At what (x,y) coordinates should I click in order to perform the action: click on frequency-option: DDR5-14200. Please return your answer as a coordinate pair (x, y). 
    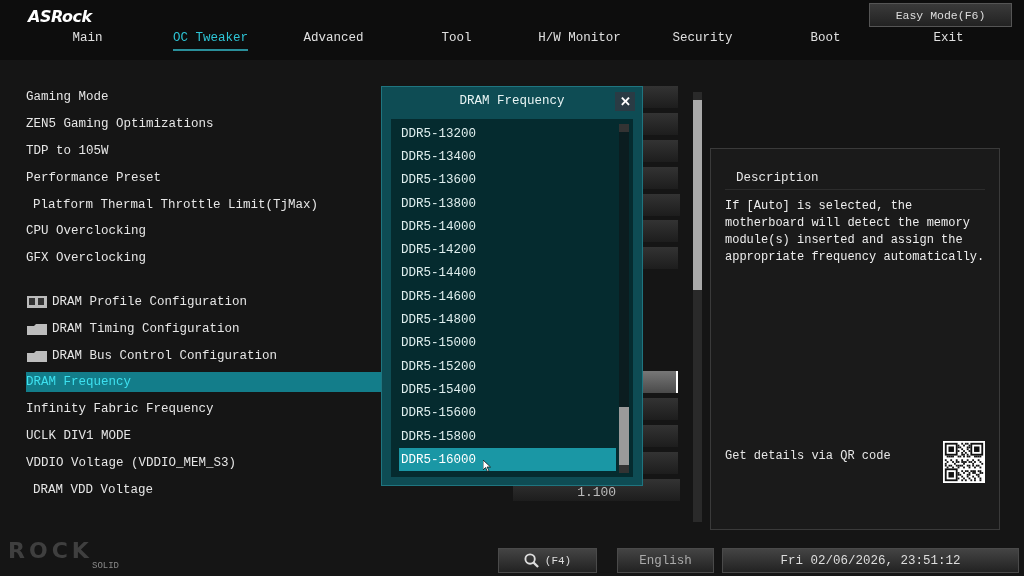
    Looking at the image, I should click on (507, 250).